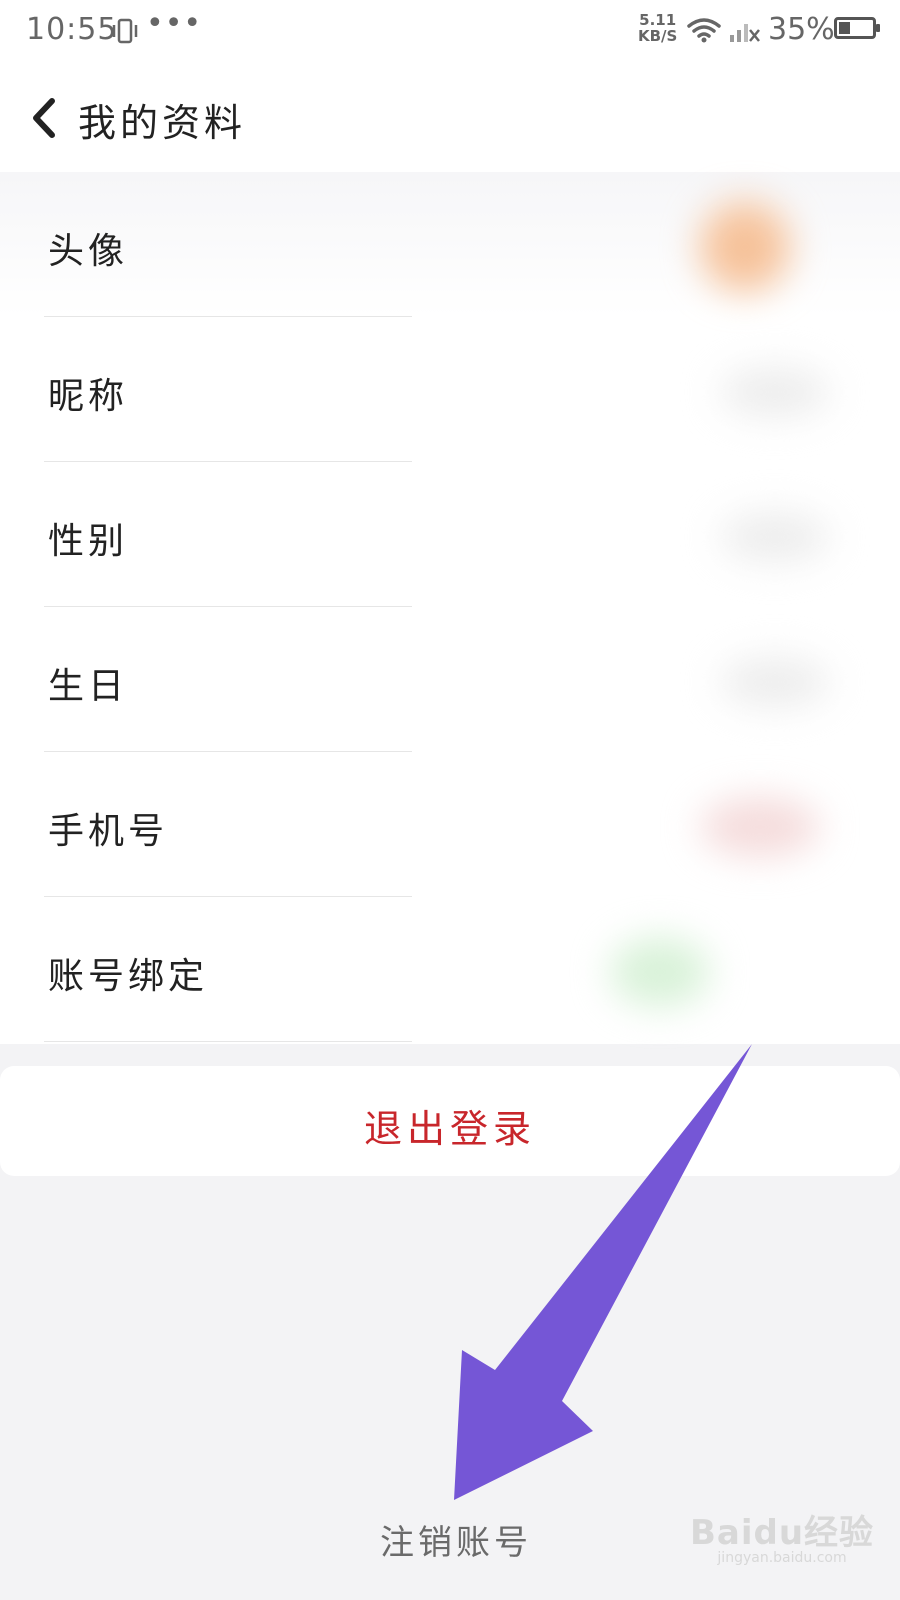 This screenshot has height=1600, width=900. I want to click on page-title: 我的资料, so click(162, 123).